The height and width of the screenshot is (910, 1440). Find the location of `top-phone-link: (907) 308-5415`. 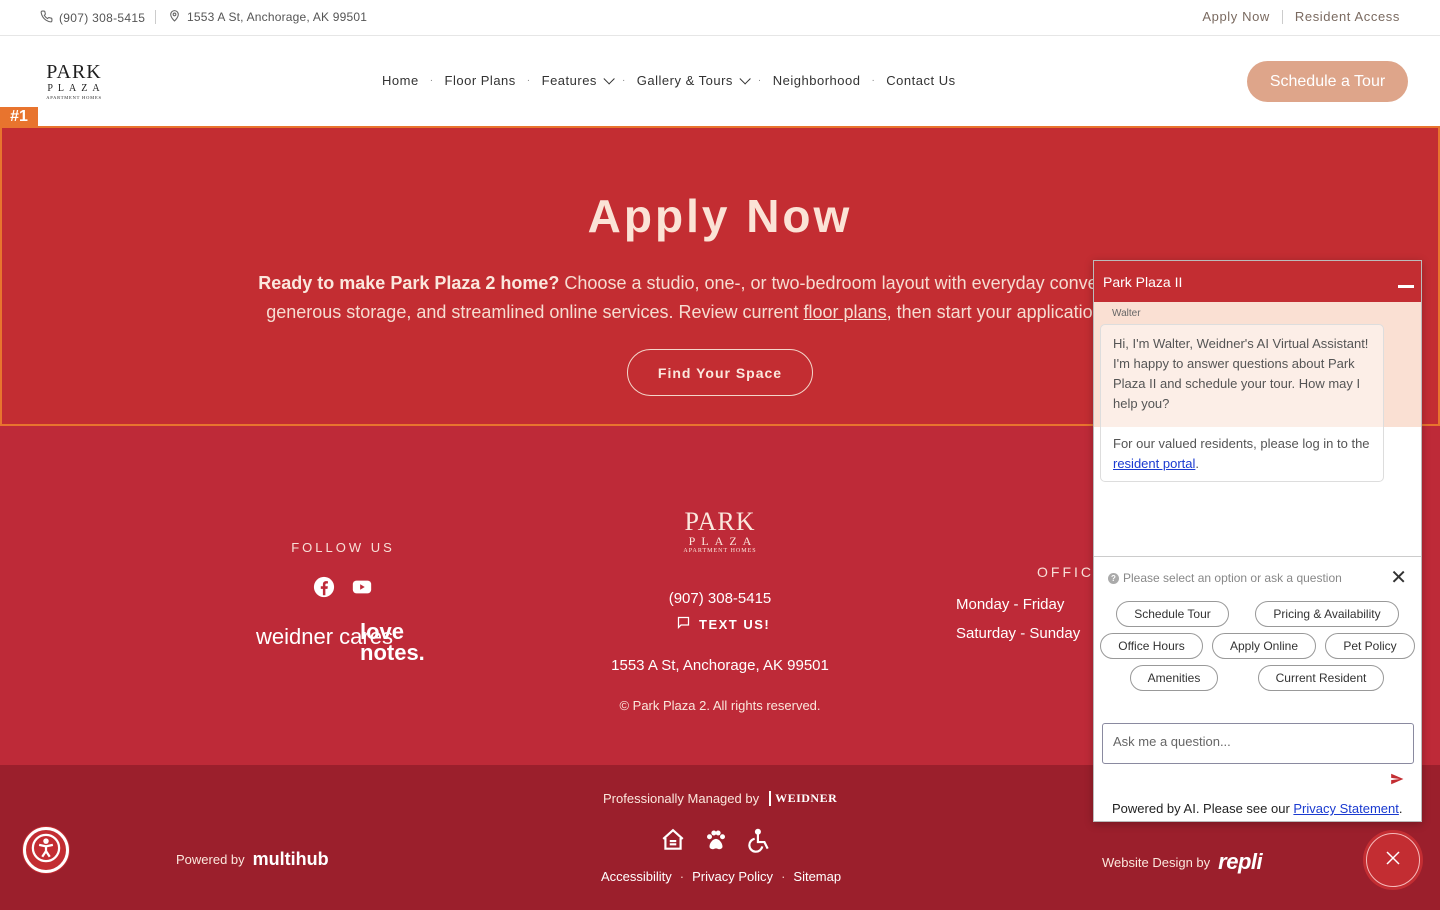

top-phone-link: (907) 308-5415 is located at coordinates (92, 18).